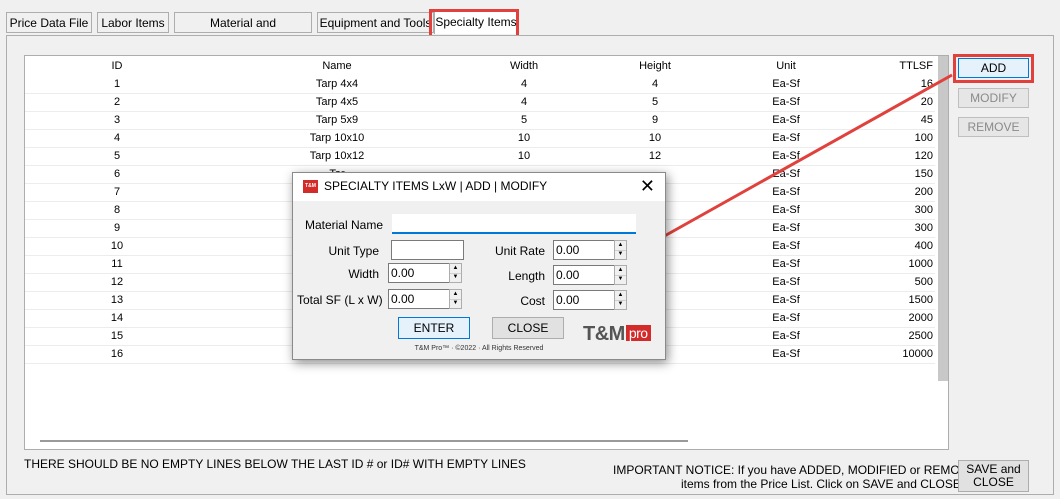 Image resolution: width=1060 pixels, height=499 pixels. Describe the element at coordinates (117, 102) in the screenshot. I see `cell-id: 2` at that location.